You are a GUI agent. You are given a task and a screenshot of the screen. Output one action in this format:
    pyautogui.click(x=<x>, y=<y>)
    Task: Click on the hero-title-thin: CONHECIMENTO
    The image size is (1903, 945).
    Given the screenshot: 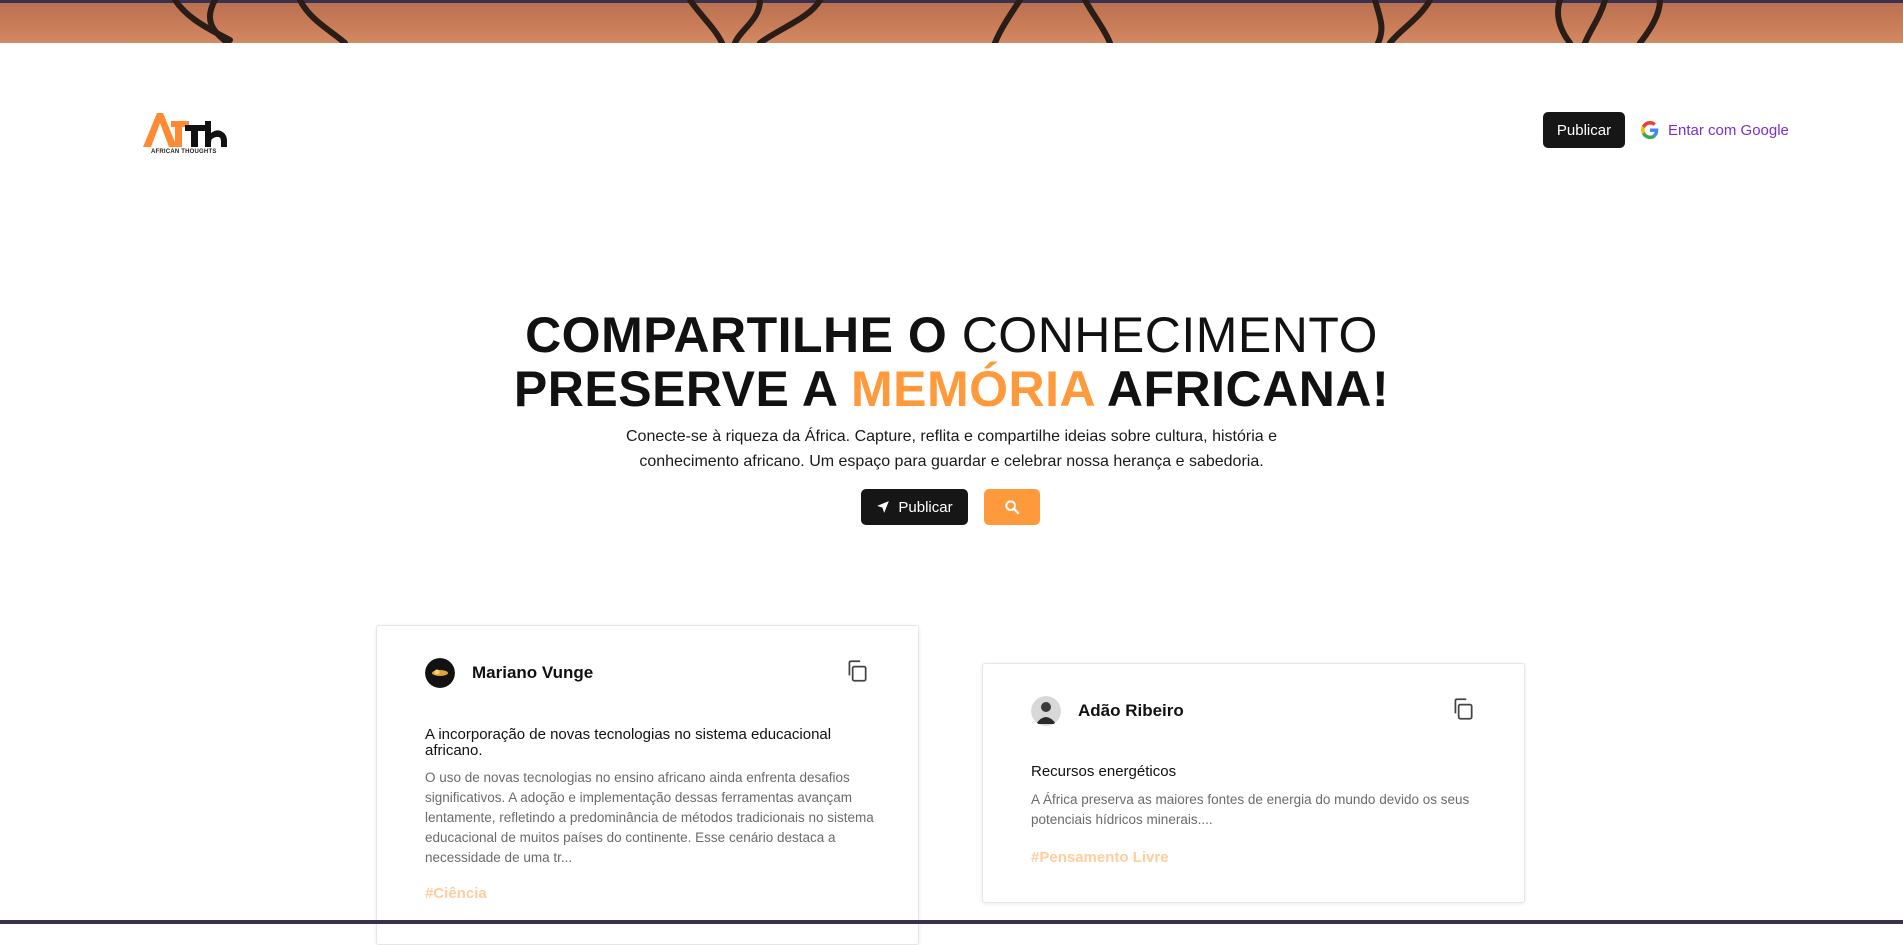 What is the action you would take?
    pyautogui.click(x=1169, y=335)
    